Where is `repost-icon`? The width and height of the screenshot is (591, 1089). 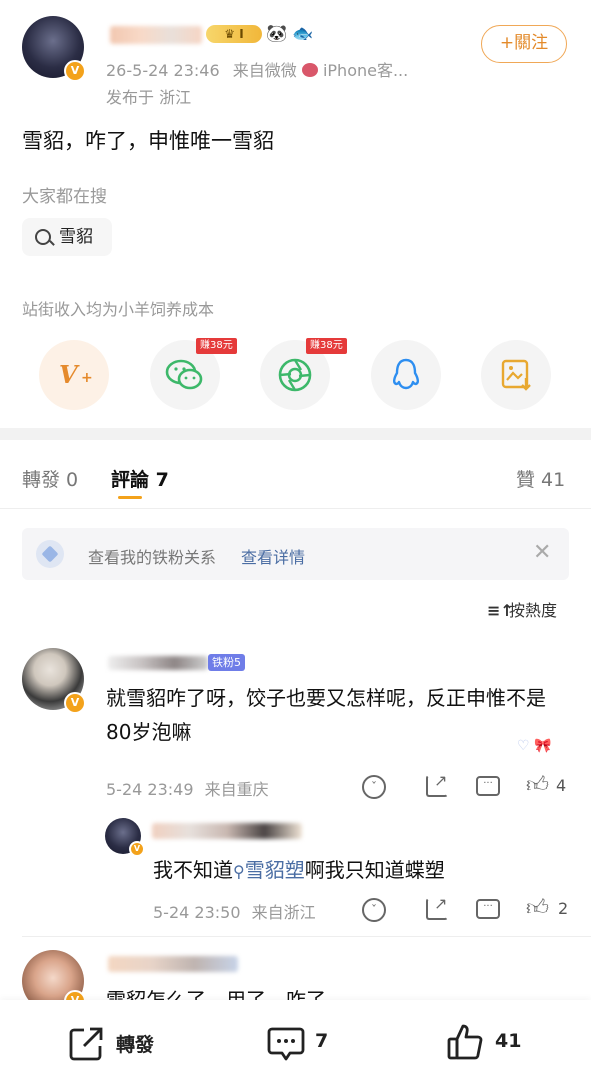 repost-icon is located at coordinates (86, 1044).